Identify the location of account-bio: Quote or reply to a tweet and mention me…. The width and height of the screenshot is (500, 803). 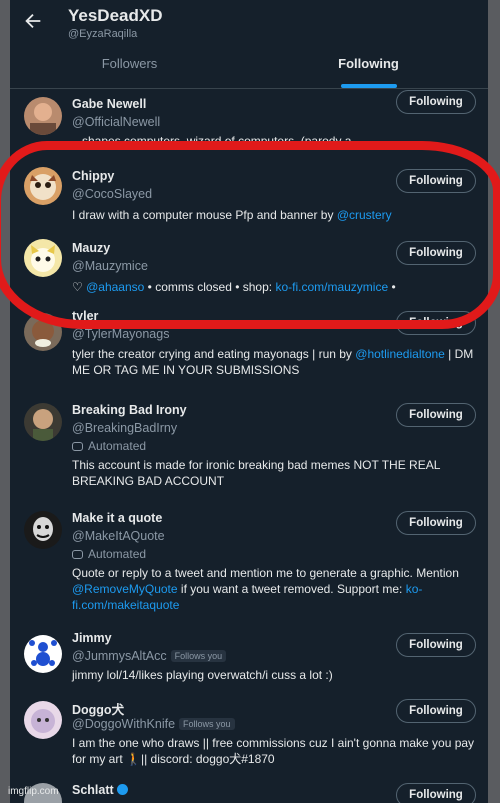
(274, 589).